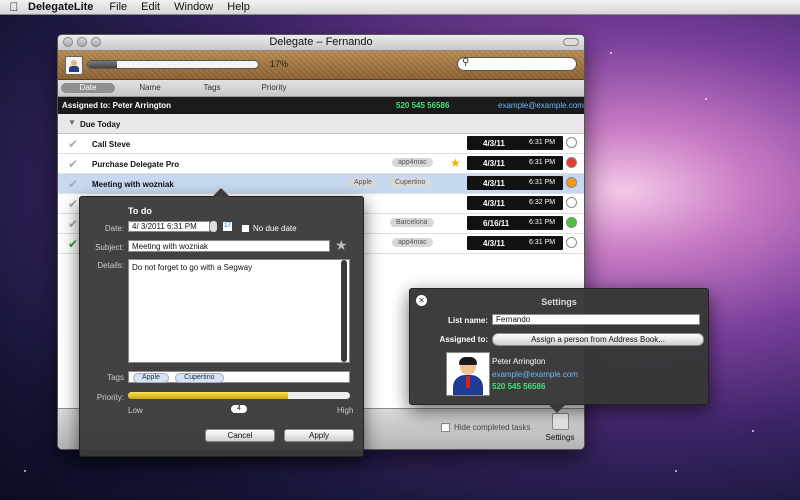  What do you see at coordinates (213, 226) in the screenshot?
I see `date-stepper` at bounding box center [213, 226].